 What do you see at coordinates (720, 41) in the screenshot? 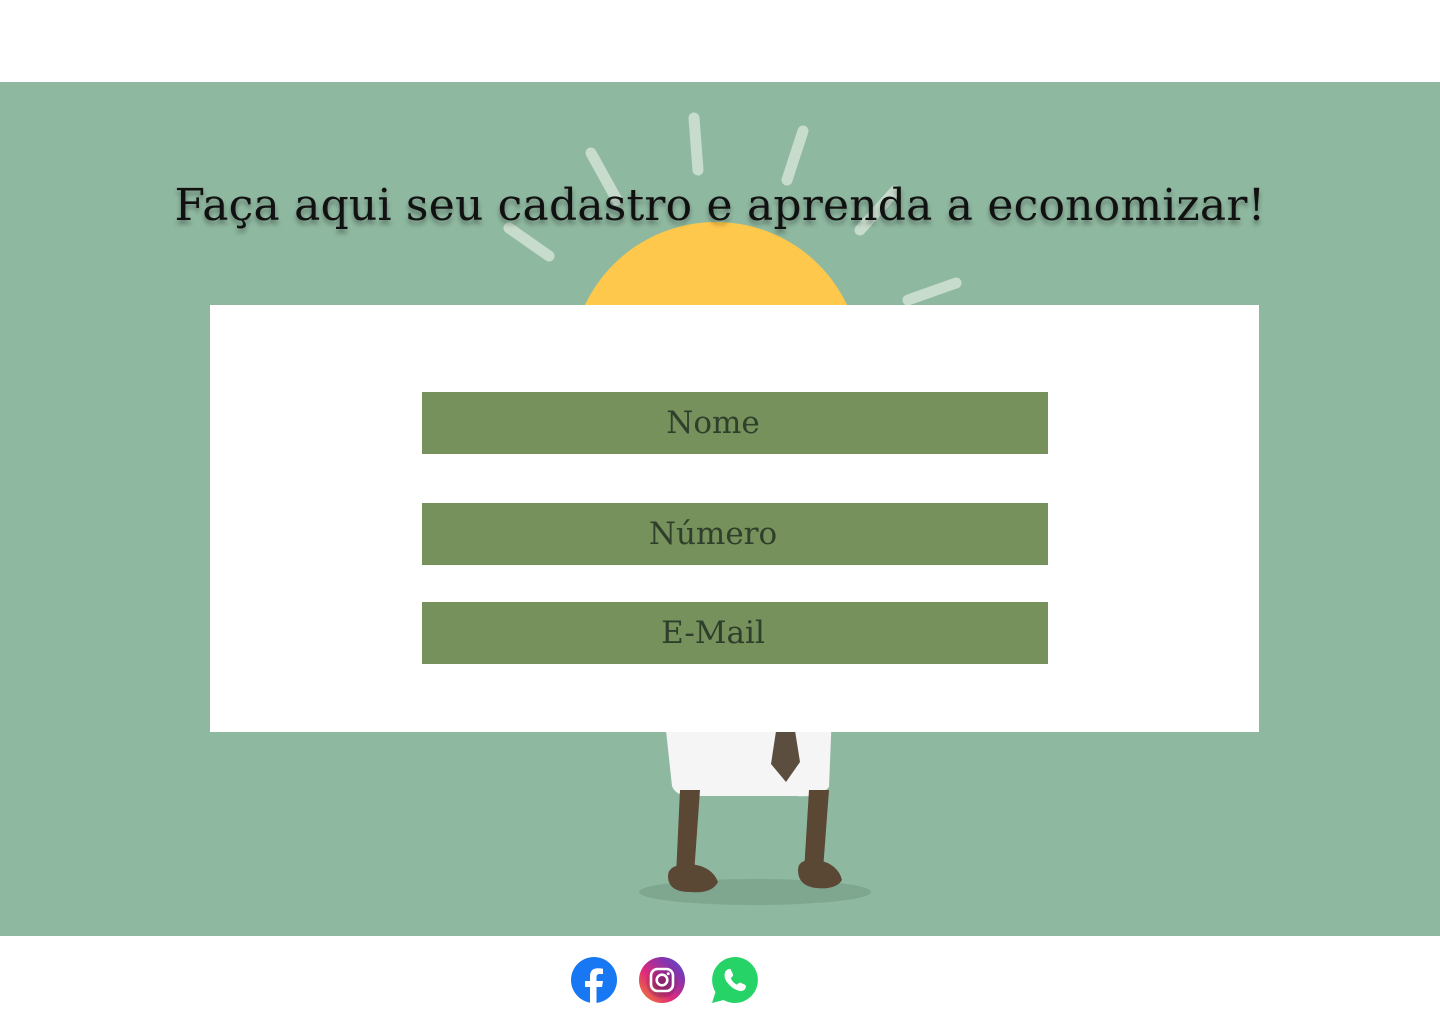
I see `top-bar` at bounding box center [720, 41].